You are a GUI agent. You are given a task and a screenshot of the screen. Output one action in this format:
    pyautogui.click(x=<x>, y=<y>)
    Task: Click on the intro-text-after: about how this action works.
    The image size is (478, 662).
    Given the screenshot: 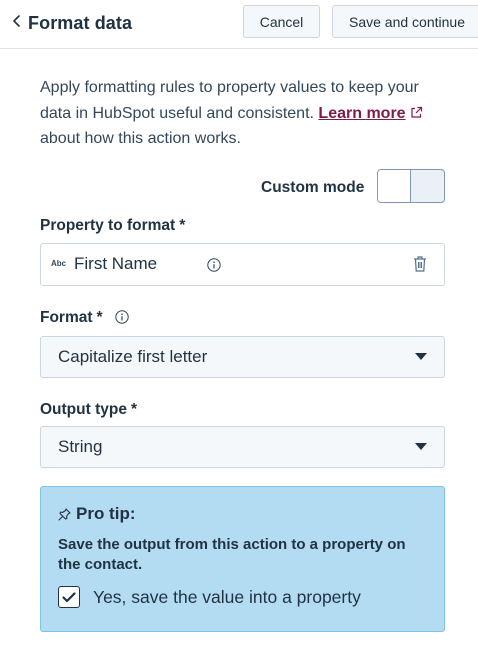 What is the action you would take?
    pyautogui.click(x=140, y=138)
    